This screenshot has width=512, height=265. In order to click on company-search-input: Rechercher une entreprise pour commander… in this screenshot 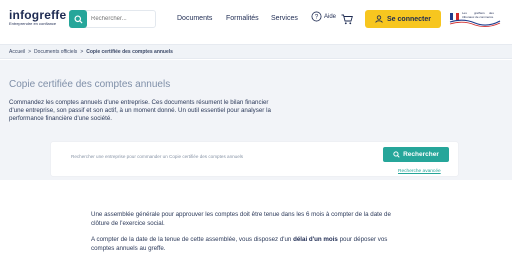, I will do `click(157, 156)`.